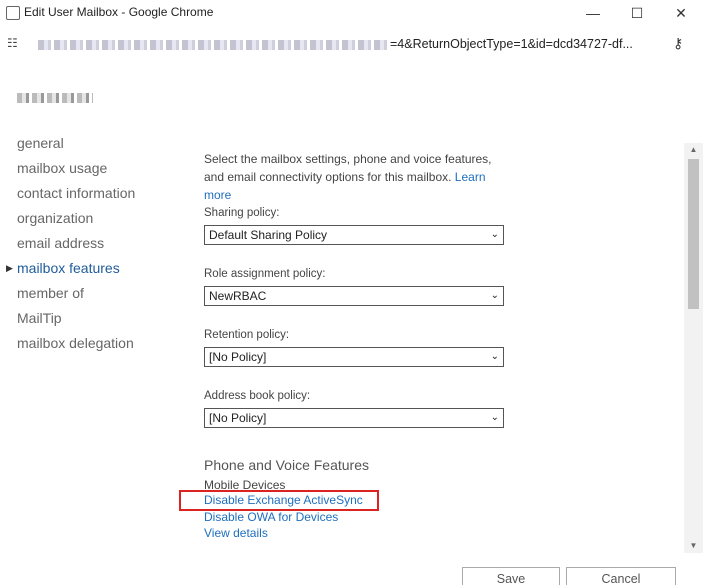 This screenshot has height=585, width=703. I want to click on nav-item-contact-information: contact information, so click(76, 195).